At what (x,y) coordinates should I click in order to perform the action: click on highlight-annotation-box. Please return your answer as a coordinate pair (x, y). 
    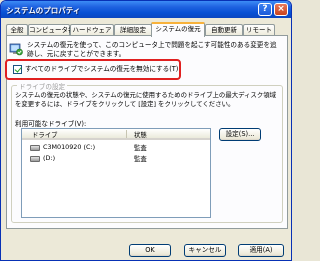
    Looking at the image, I should click on (93, 69).